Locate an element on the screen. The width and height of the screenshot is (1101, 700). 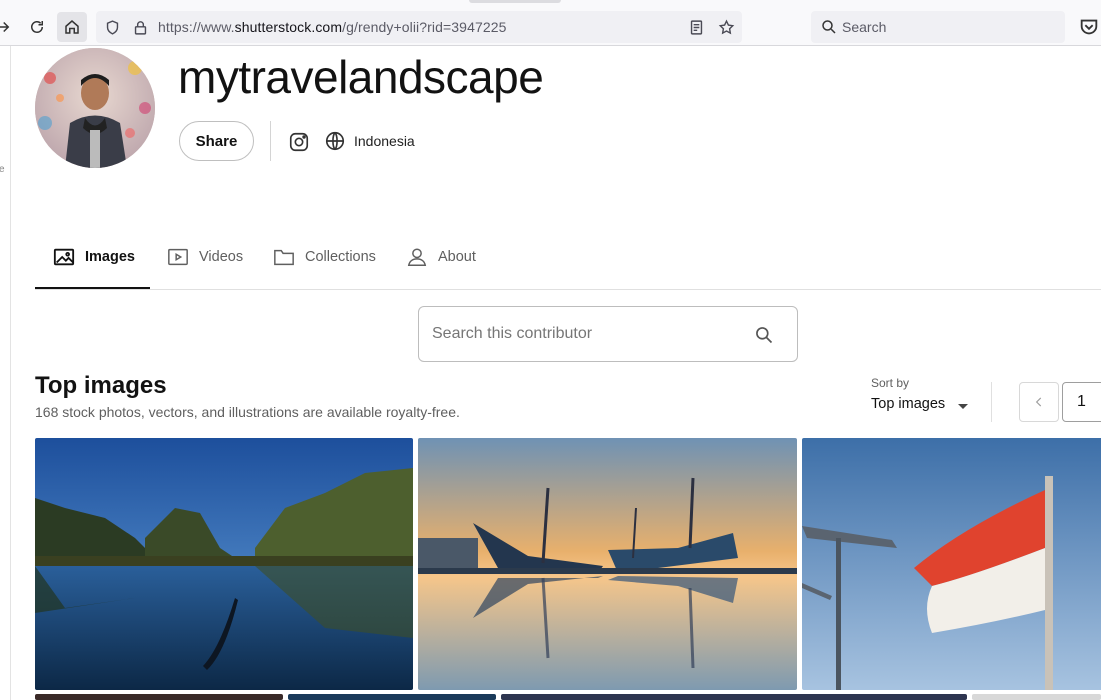
chevron-left-icon is located at coordinates (1038, 402).